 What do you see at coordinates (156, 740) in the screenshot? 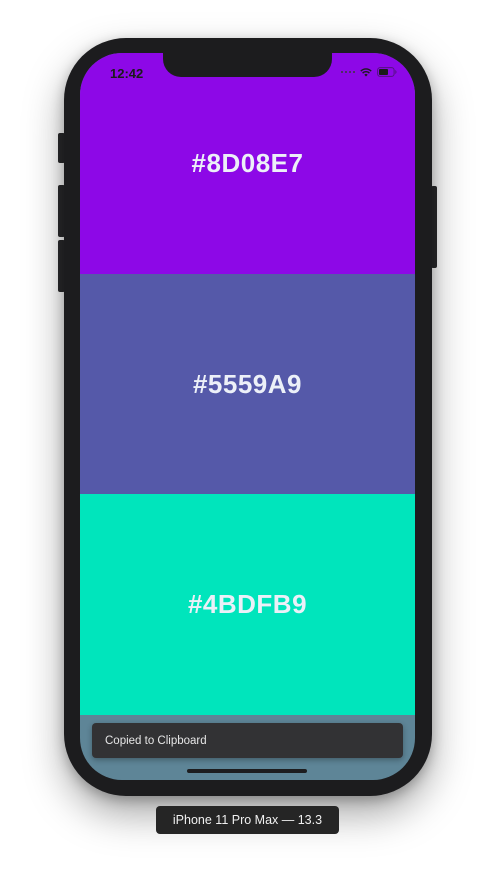
I see `snackbar-message: Copied to Clipboard` at bounding box center [156, 740].